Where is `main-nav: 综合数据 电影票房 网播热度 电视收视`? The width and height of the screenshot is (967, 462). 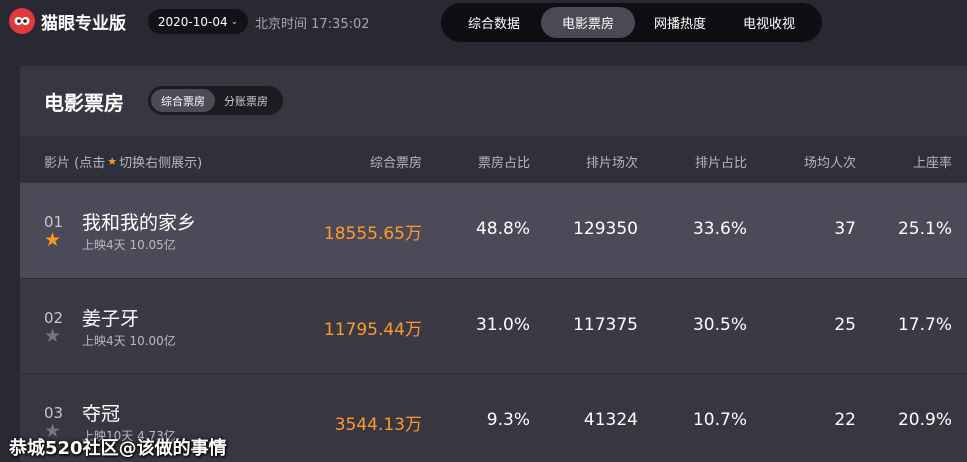
main-nav: 综合数据 电影票房 网播热度 电视收视 is located at coordinates (631, 22).